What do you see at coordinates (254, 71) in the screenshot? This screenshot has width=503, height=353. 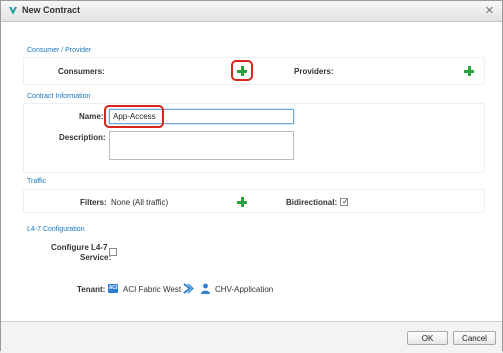 I see `consumer-provider-panel: Consumers: Providers:` at bounding box center [254, 71].